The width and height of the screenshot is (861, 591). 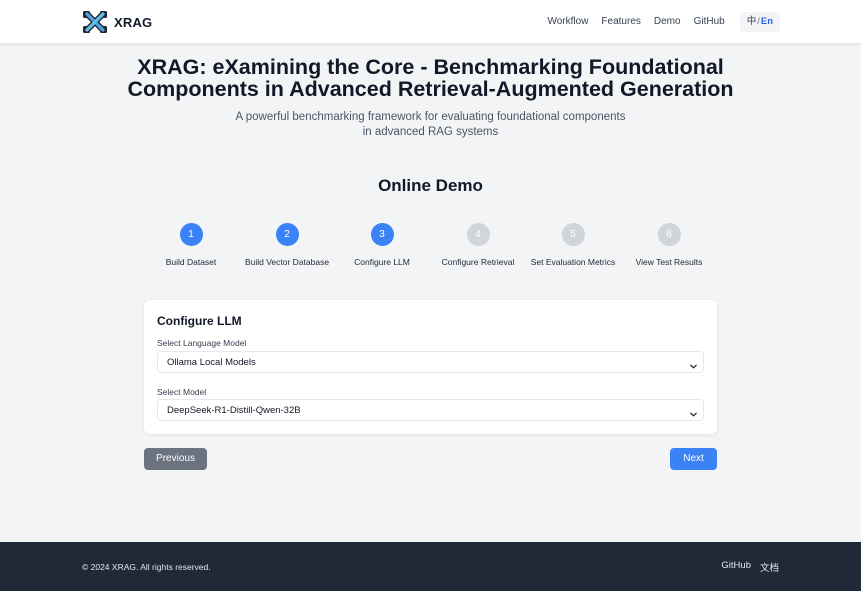 What do you see at coordinates (199, 321) in the screenshot?
I see `card-title: Configure LLM` at bounding box center [199, 321].